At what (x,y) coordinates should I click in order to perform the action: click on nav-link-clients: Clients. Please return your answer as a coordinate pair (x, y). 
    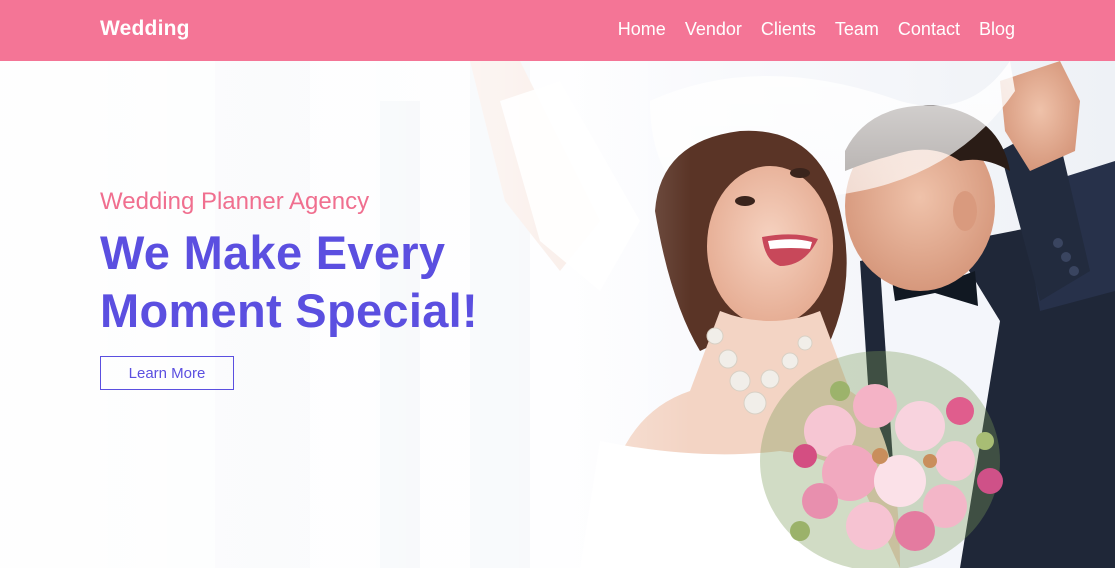
    Looking at the image, I should click on (788, 29).